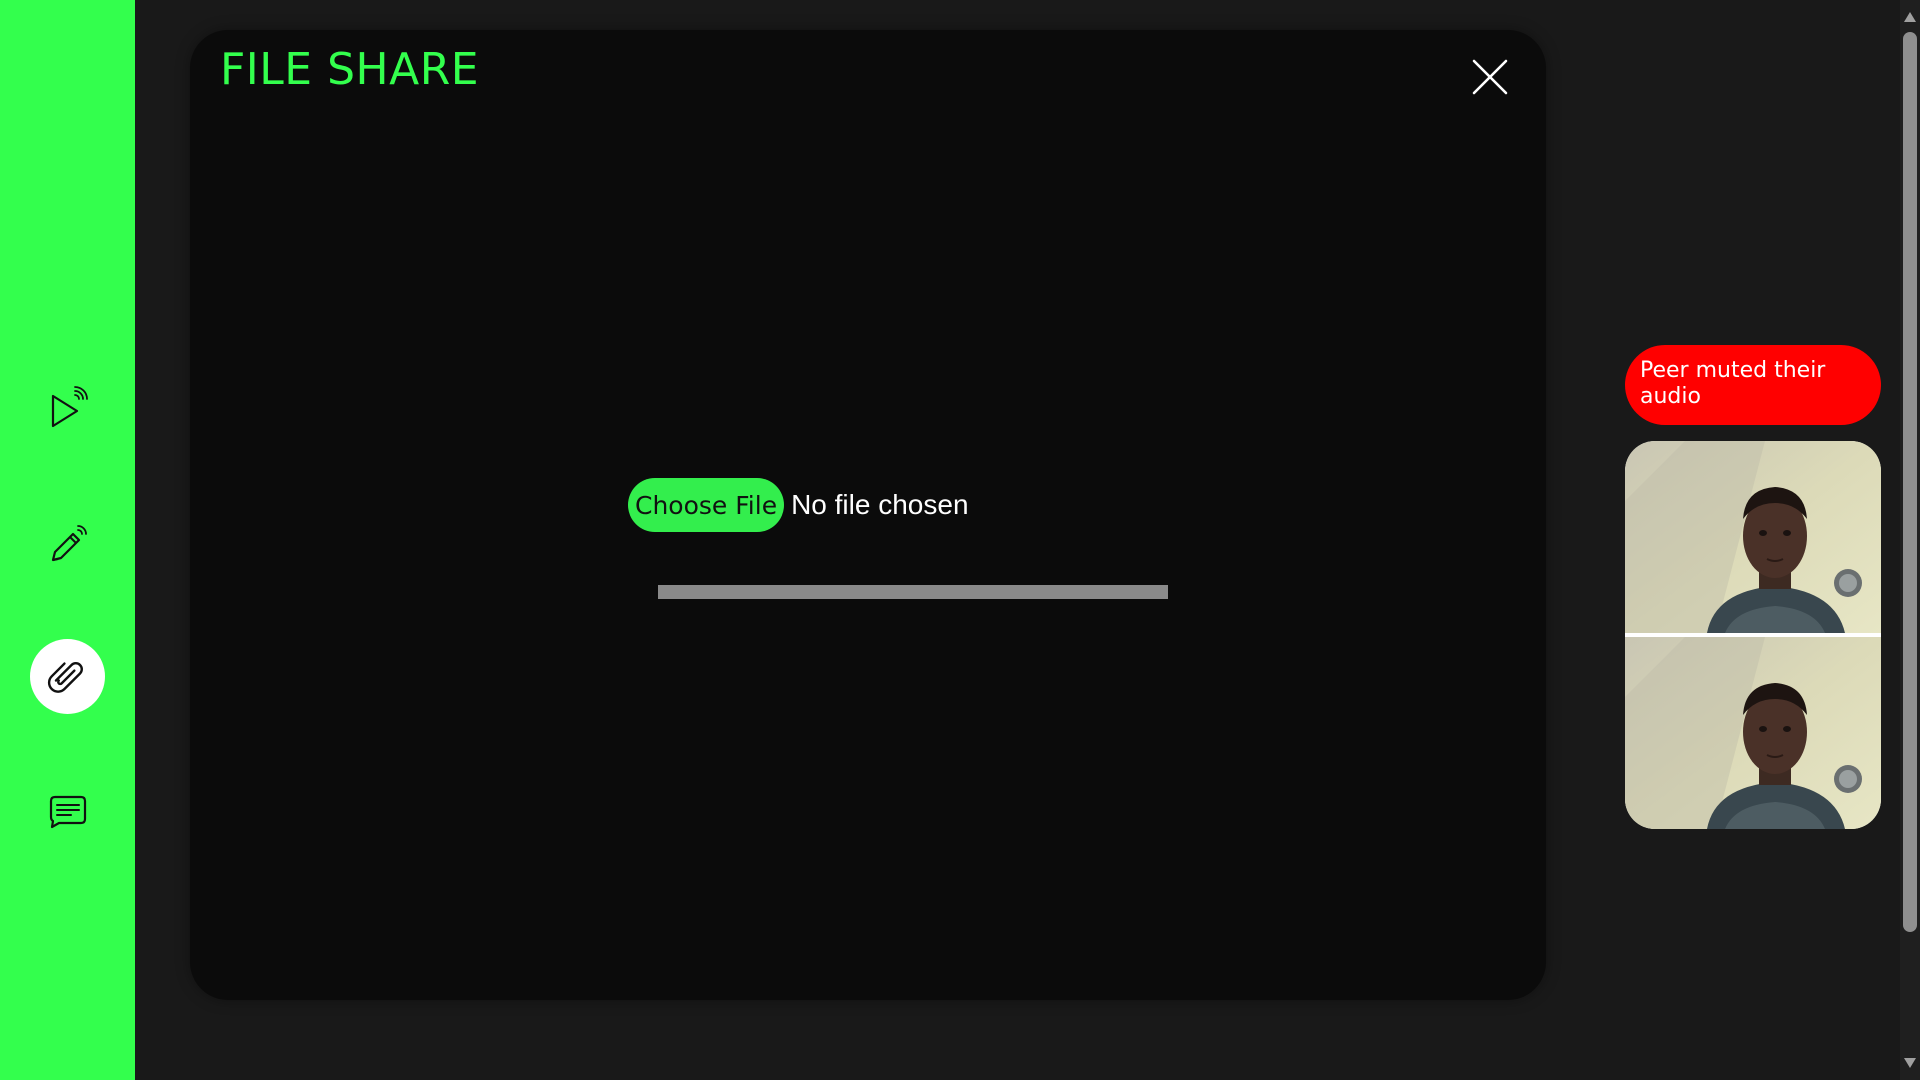 The image size is (1920, 1080). I want to click on play-broadcast-icon, so click(69, 406).